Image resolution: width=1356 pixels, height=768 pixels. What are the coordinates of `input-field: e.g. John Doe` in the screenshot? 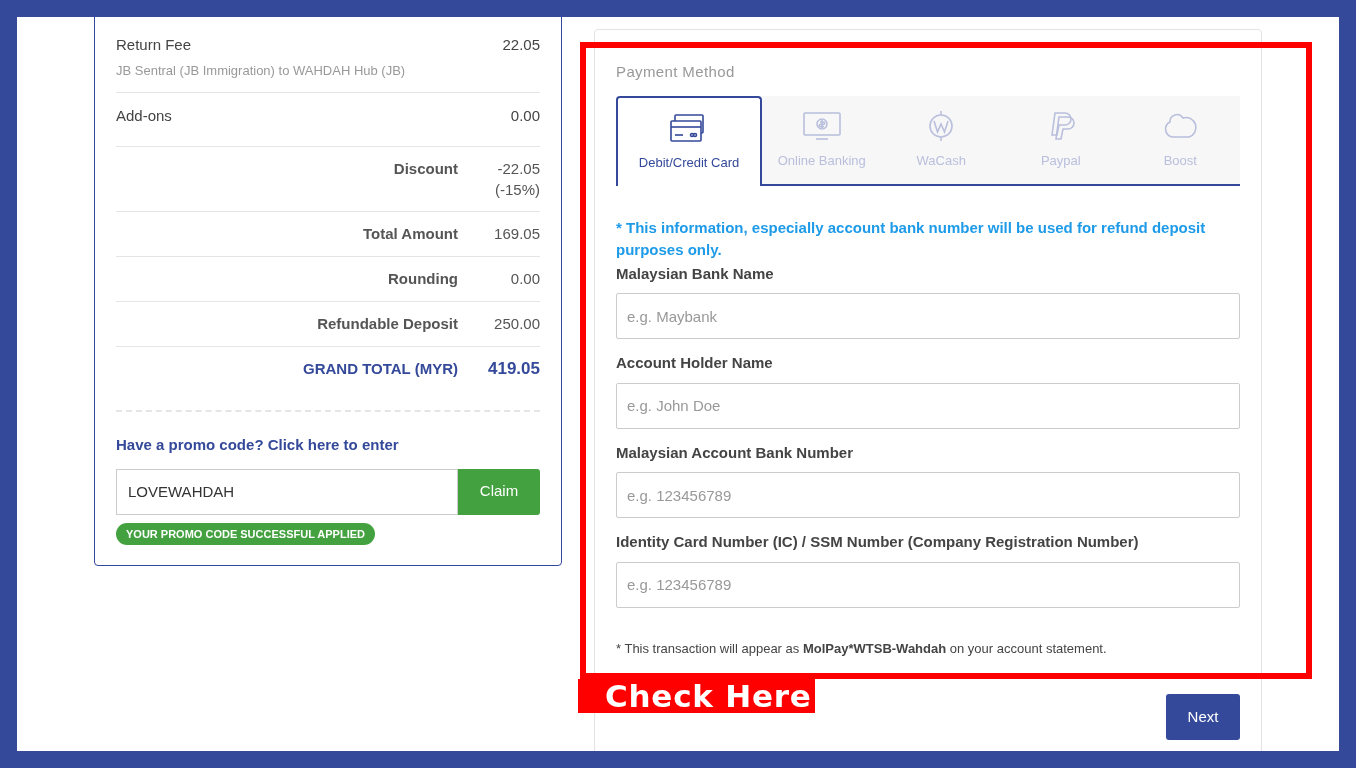 It's located at (928, 405).